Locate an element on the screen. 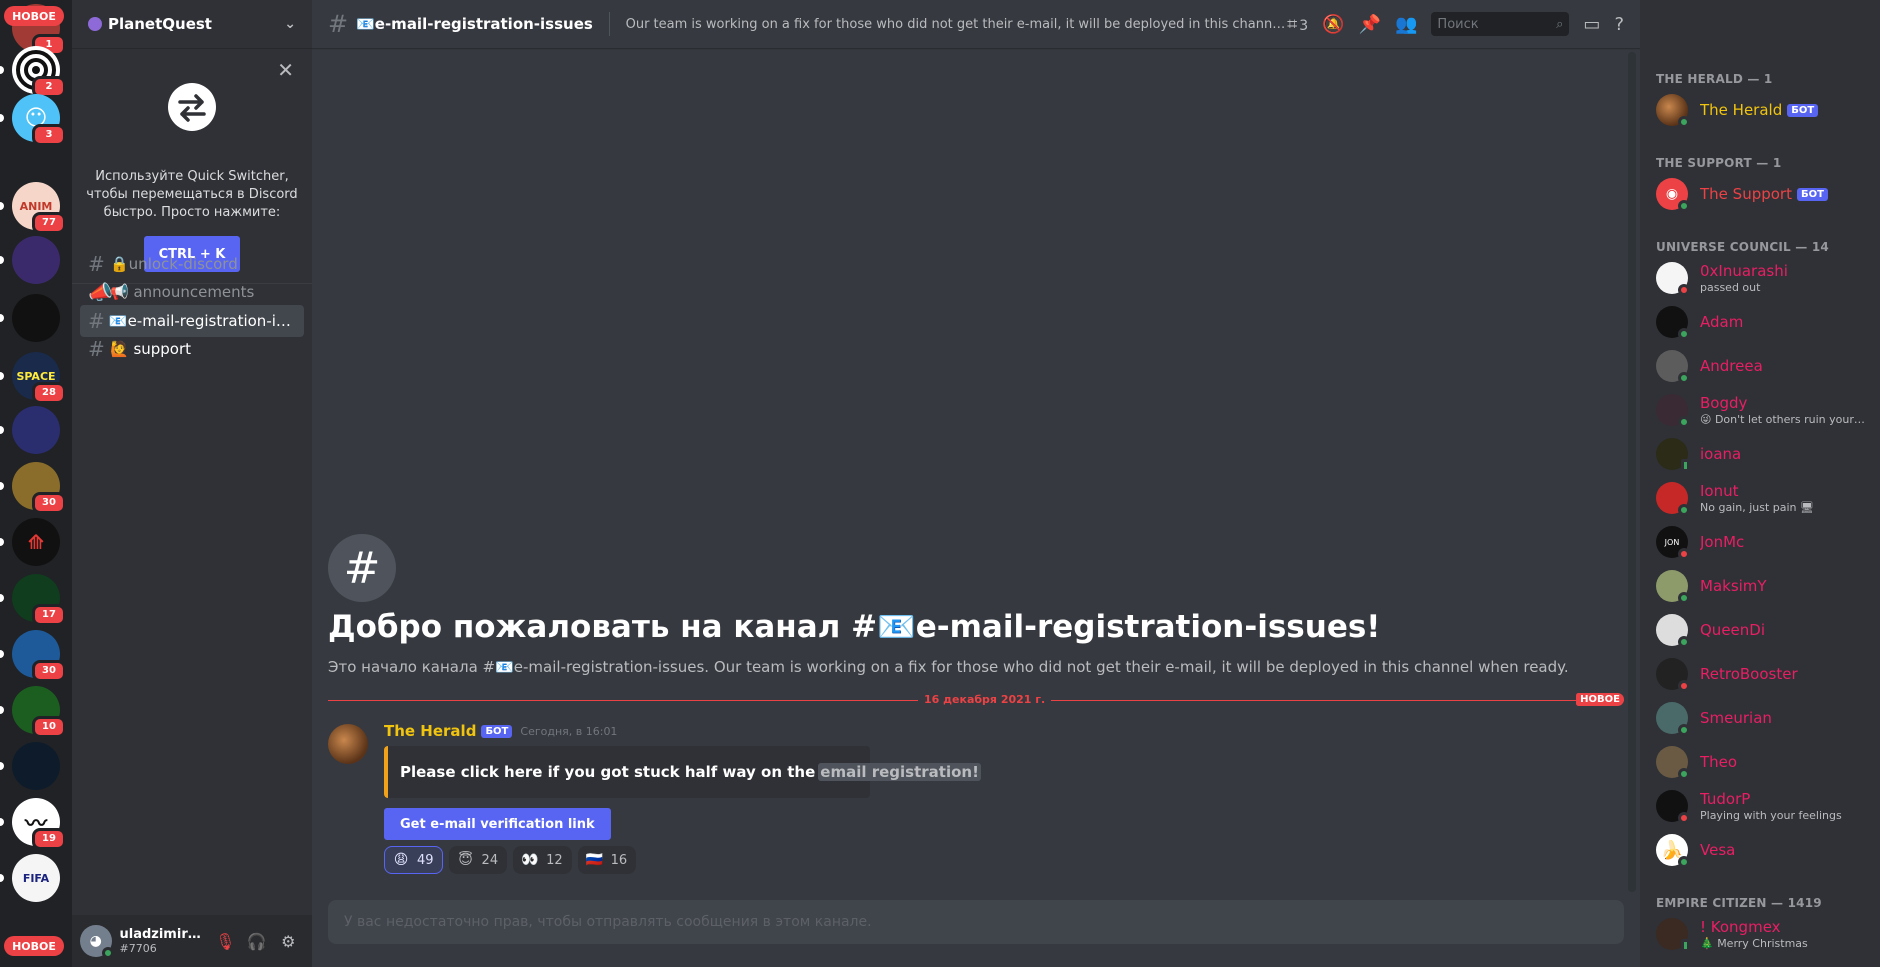 The width and height of the screenshot is (1880, 967). server-icon-4: ANIM 77 is located at coordinates (33, 208).